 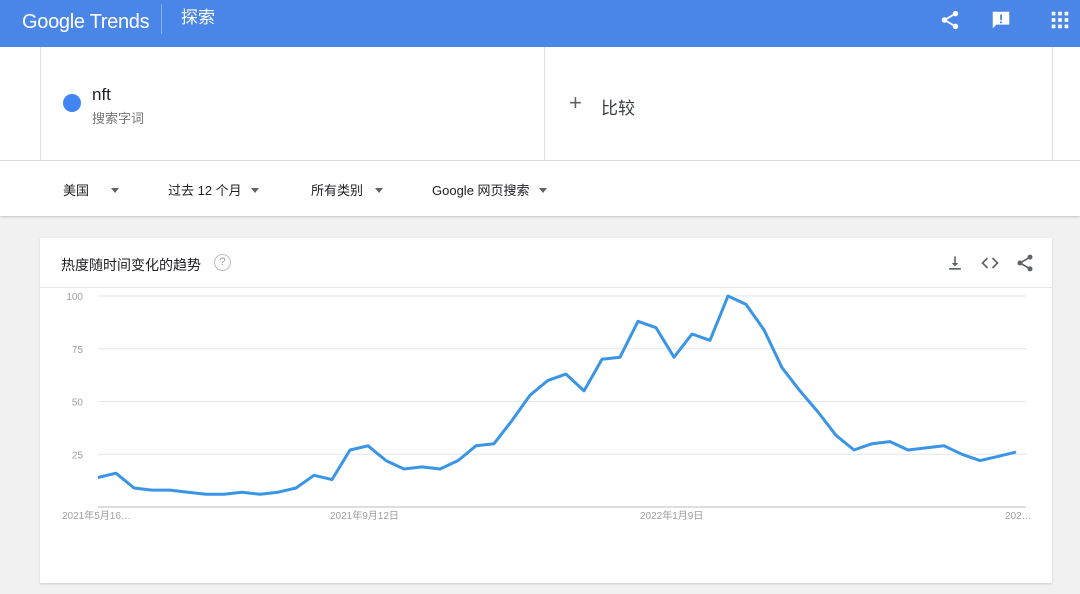 I want to click on embed-icon, so click(x=990, y=263).